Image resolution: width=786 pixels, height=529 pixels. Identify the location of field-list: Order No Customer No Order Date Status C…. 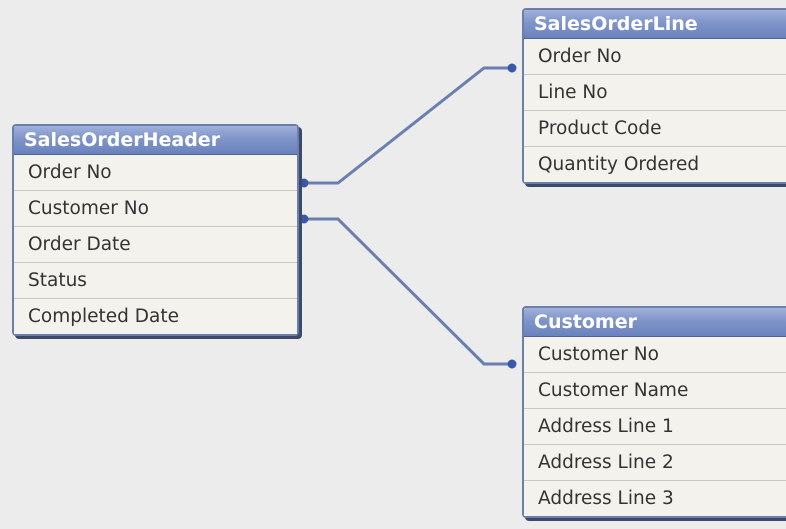
(155, 244).